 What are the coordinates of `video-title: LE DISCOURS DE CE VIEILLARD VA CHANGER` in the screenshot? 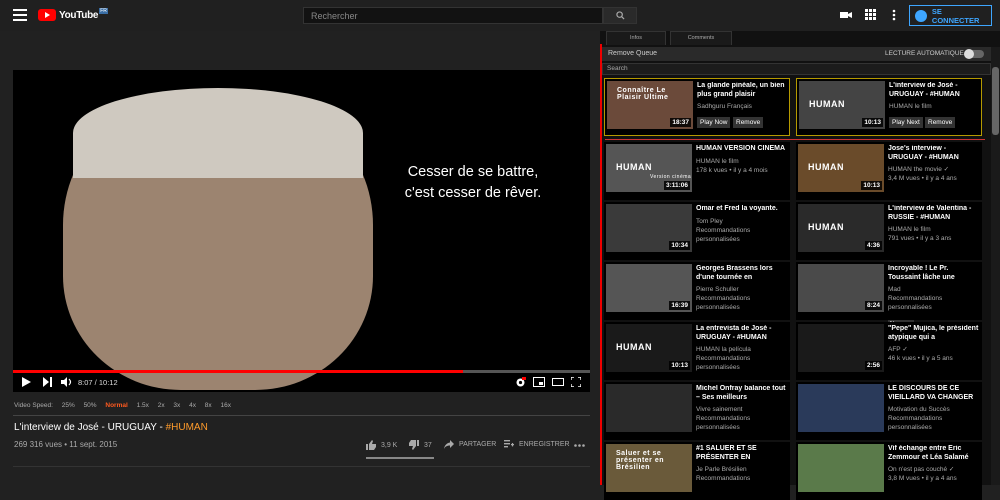 It's located at (934, 393).